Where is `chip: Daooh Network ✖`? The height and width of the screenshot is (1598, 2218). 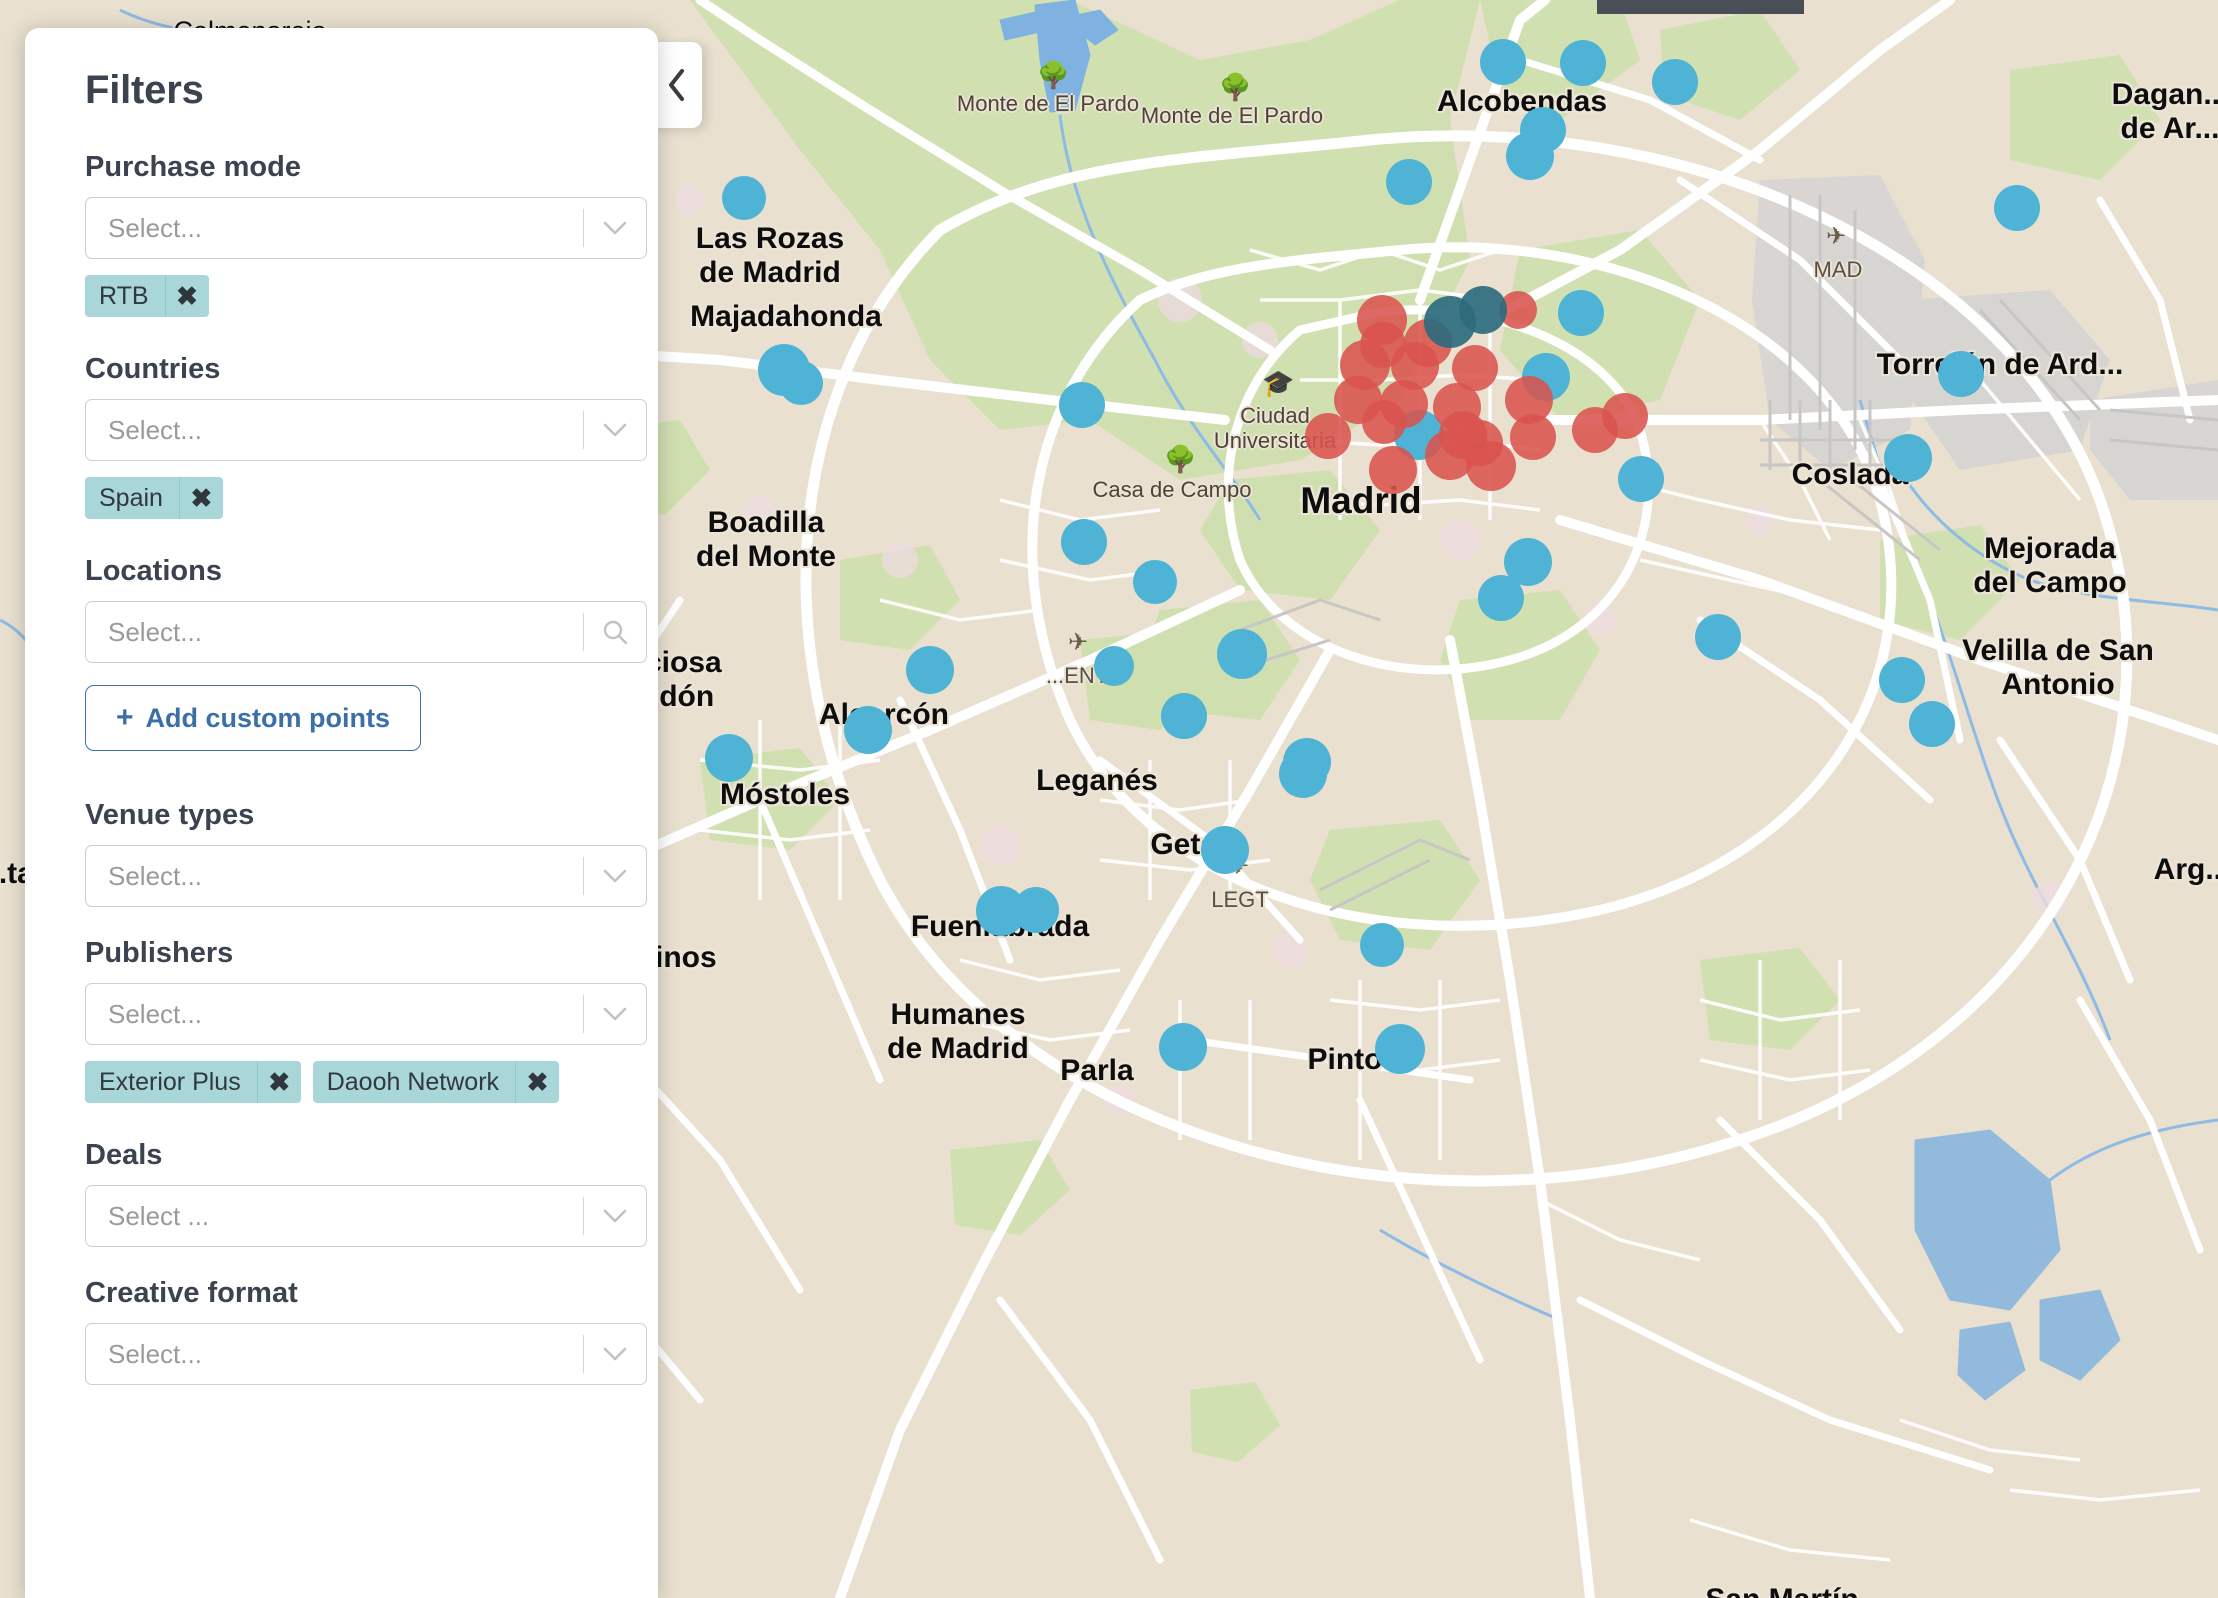
chip: Daooh Network ✖ is located at coordinates (436, 1082).